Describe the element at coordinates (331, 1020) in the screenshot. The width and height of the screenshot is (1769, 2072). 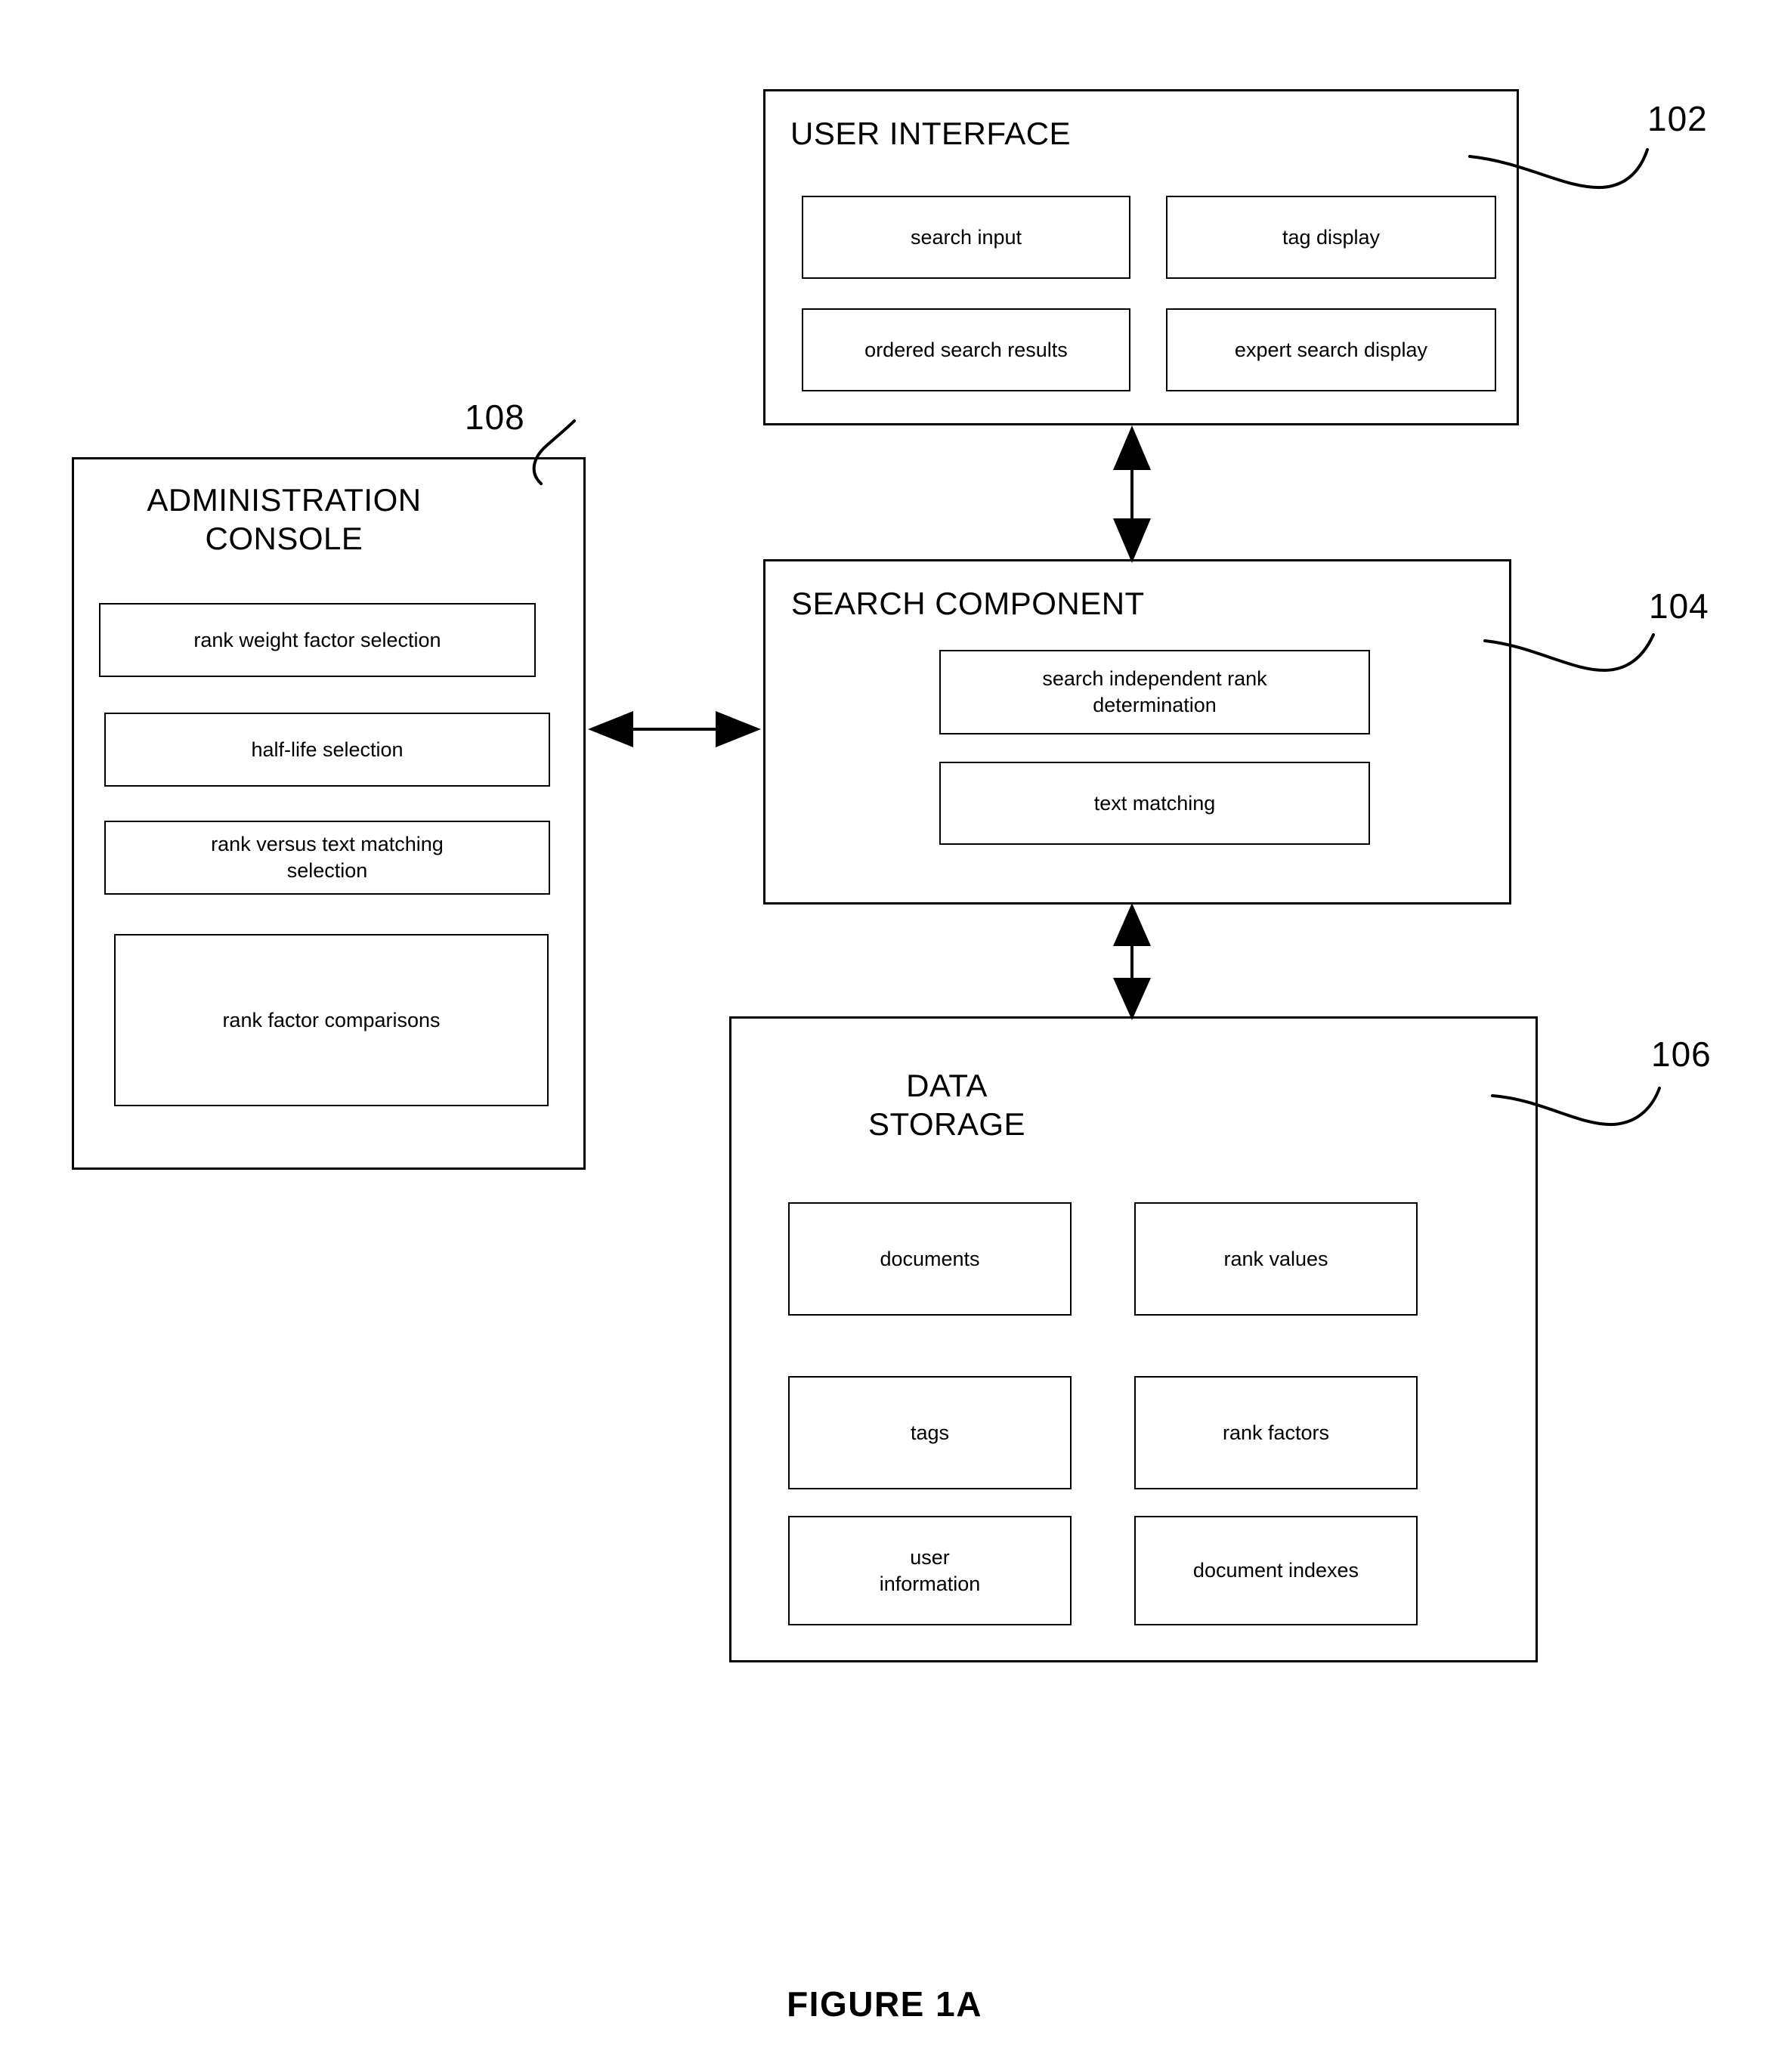
I see `admin-item-rank-factor-comparisons: rank factor comparisons` at that location.